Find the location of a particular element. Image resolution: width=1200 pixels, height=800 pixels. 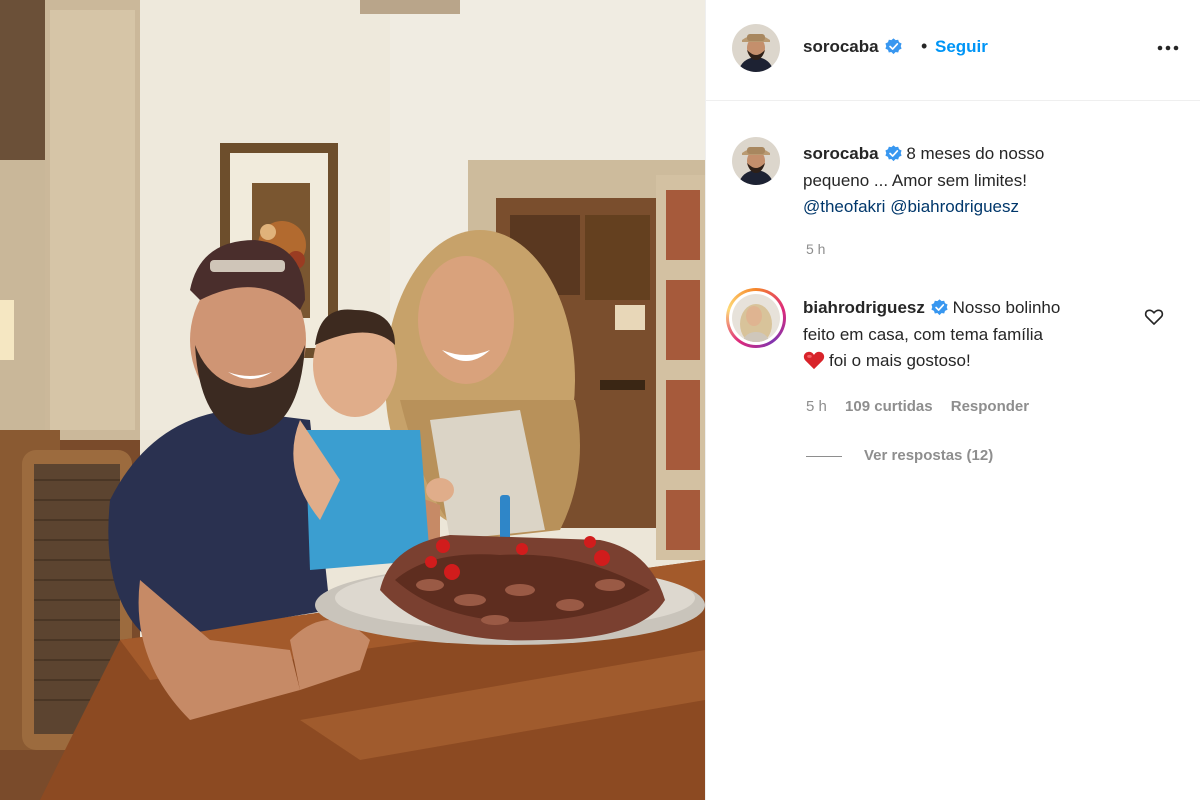

story-ring-inner is located at coordinates (756, 318).